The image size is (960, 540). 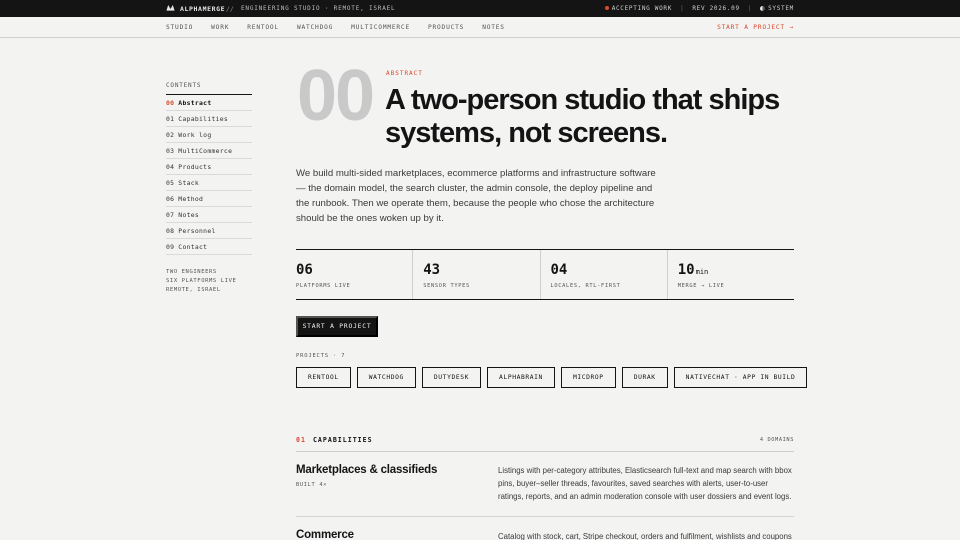 I want to click on start-project-button: START A PROJECT, so click(x=337, y=326).